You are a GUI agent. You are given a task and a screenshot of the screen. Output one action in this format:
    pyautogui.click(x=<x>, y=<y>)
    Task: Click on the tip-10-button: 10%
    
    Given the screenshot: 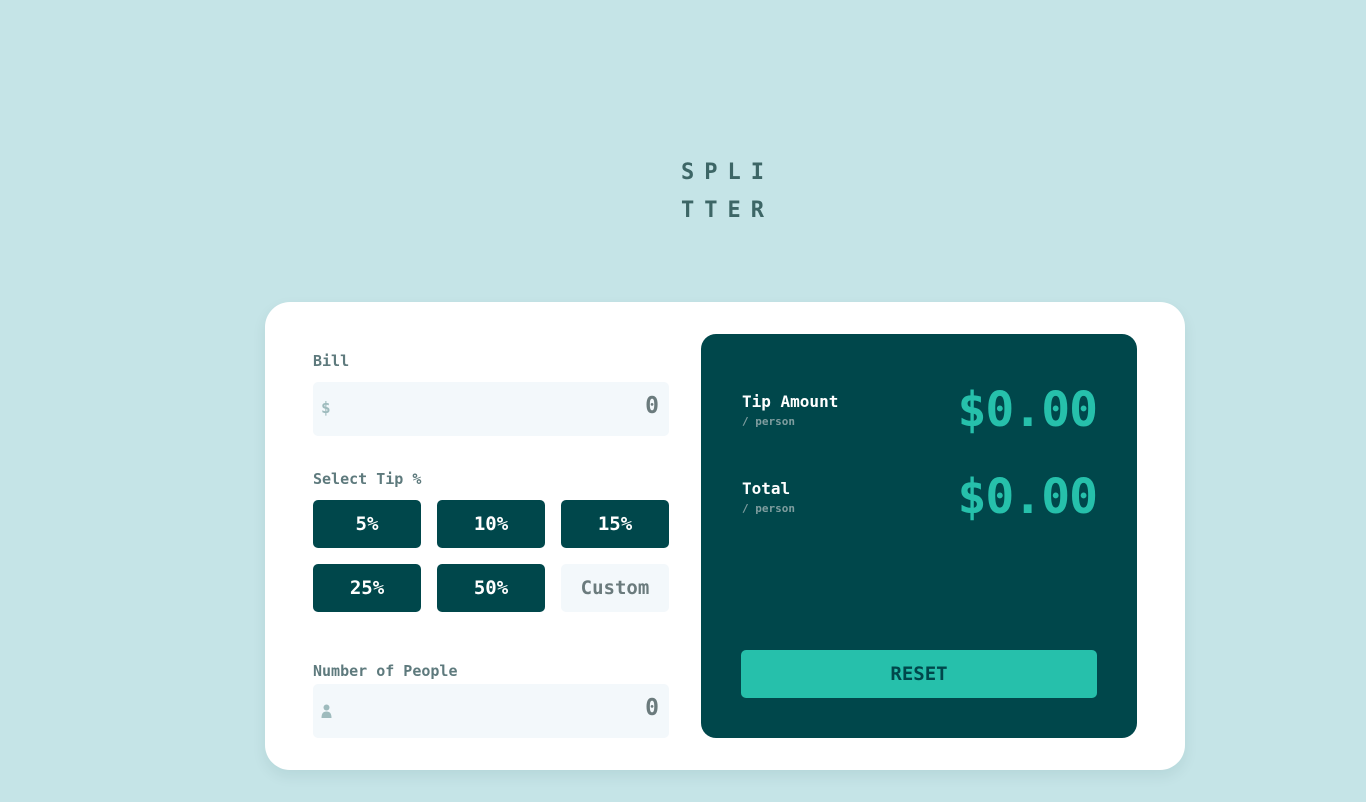 What is the action you would take?
    pyautogui.click(x=491, y=524)
    